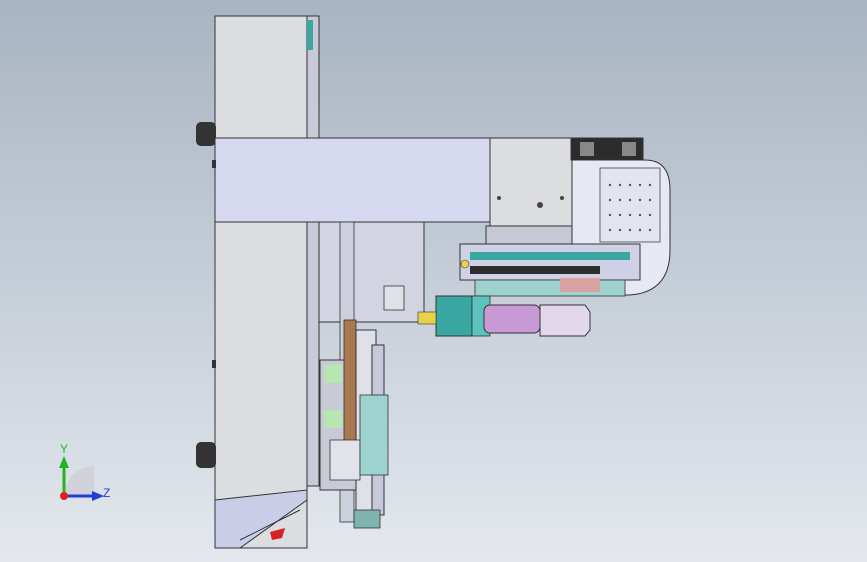 This screenshot has width=867, height=562. What do you see at coordinates (107, 493) in the screenshot?
I see `z-axis-label: Z` at bounding box center [107, 493].